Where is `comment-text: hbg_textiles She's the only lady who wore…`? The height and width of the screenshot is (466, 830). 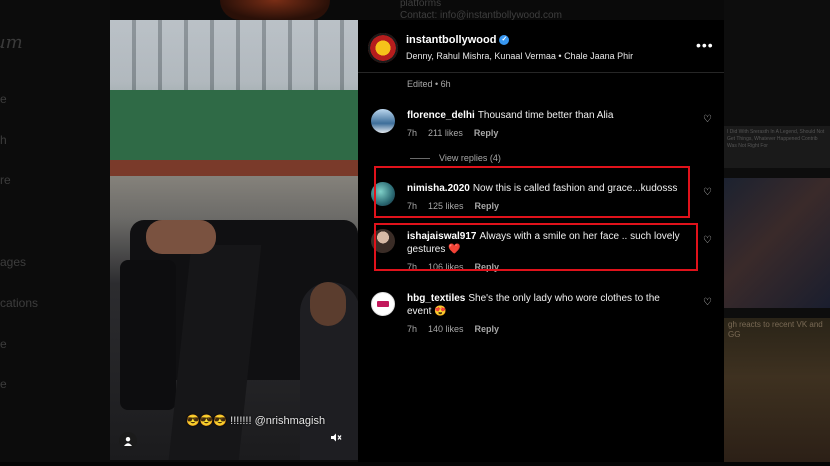
comment-text: hbg_textiles She's the only lady who wore… is located at coordinates (547, 305).